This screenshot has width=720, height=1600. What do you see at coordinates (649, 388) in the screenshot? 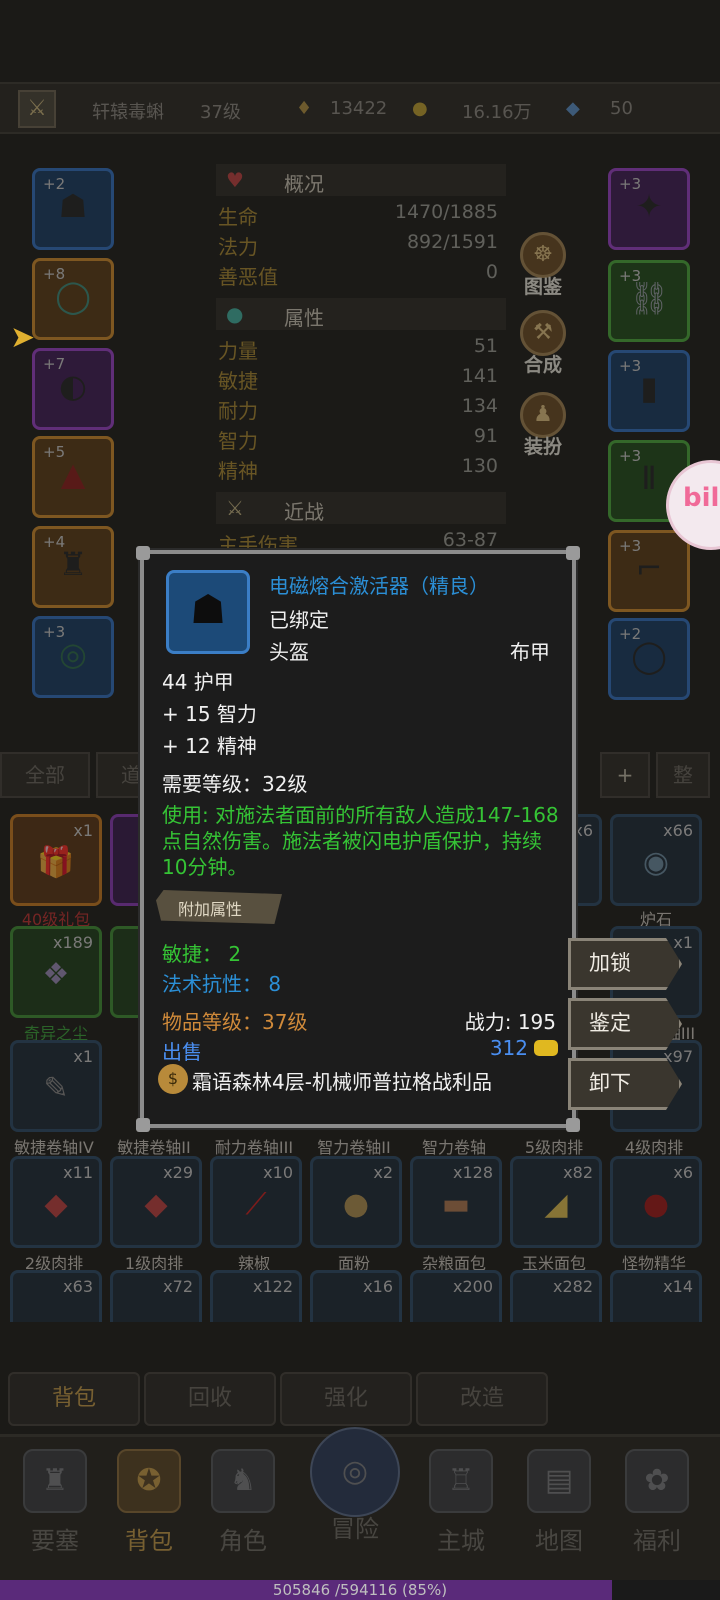
I see `bracer-icon: ▮` at bounding box center [649, 388].